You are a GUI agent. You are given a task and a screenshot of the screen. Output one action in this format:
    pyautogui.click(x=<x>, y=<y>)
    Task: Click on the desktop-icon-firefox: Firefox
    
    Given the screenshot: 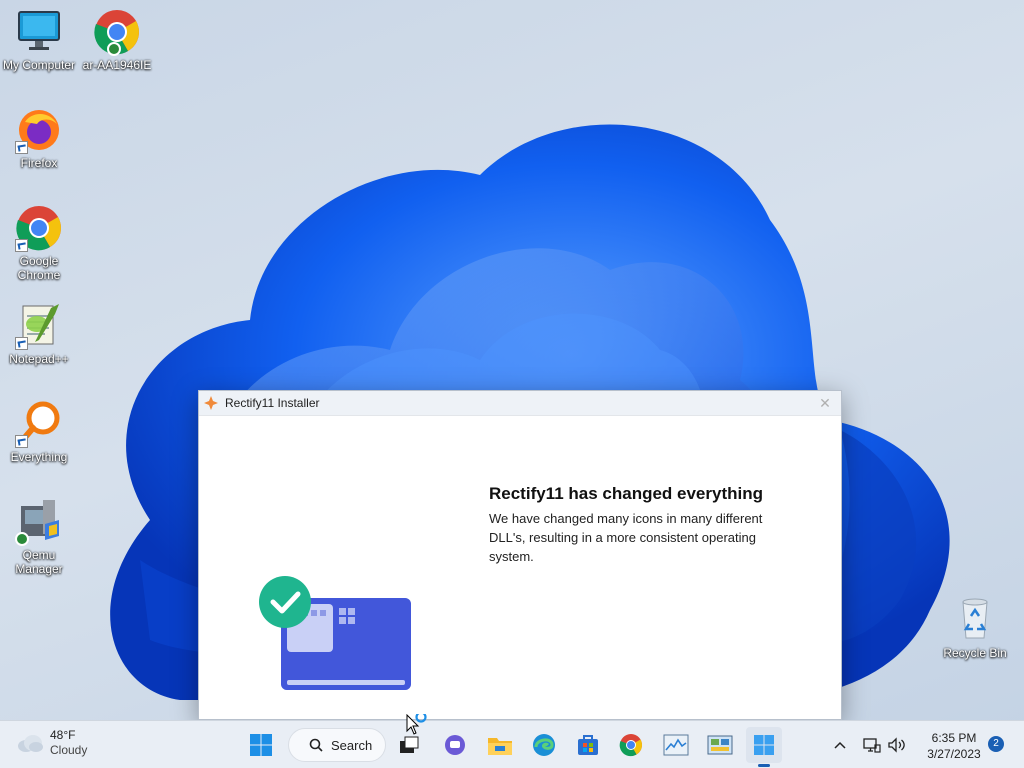 What is the action you would take?
    pyautogui.click(x=39, y=138)
    